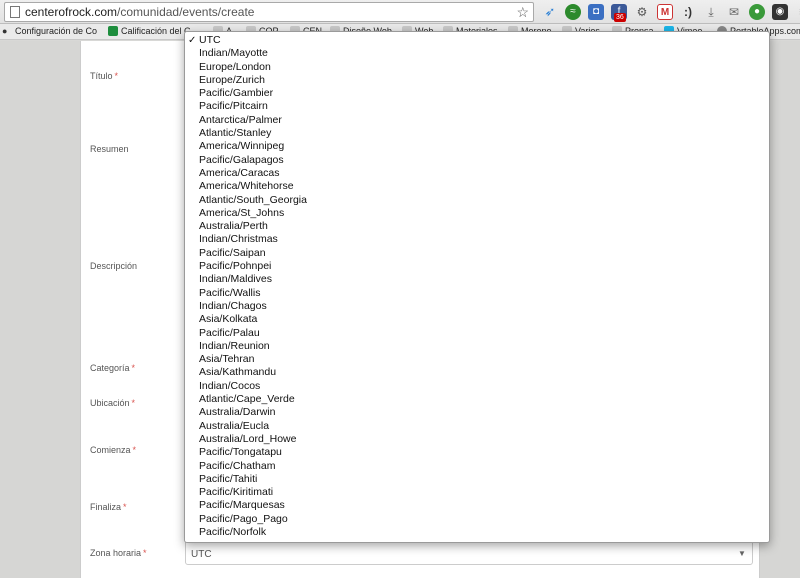 Image resolution: width=800 pixels, height=578 pixels. I want to click on timezone-option: Indian/Mayotte, so click(477, 53).